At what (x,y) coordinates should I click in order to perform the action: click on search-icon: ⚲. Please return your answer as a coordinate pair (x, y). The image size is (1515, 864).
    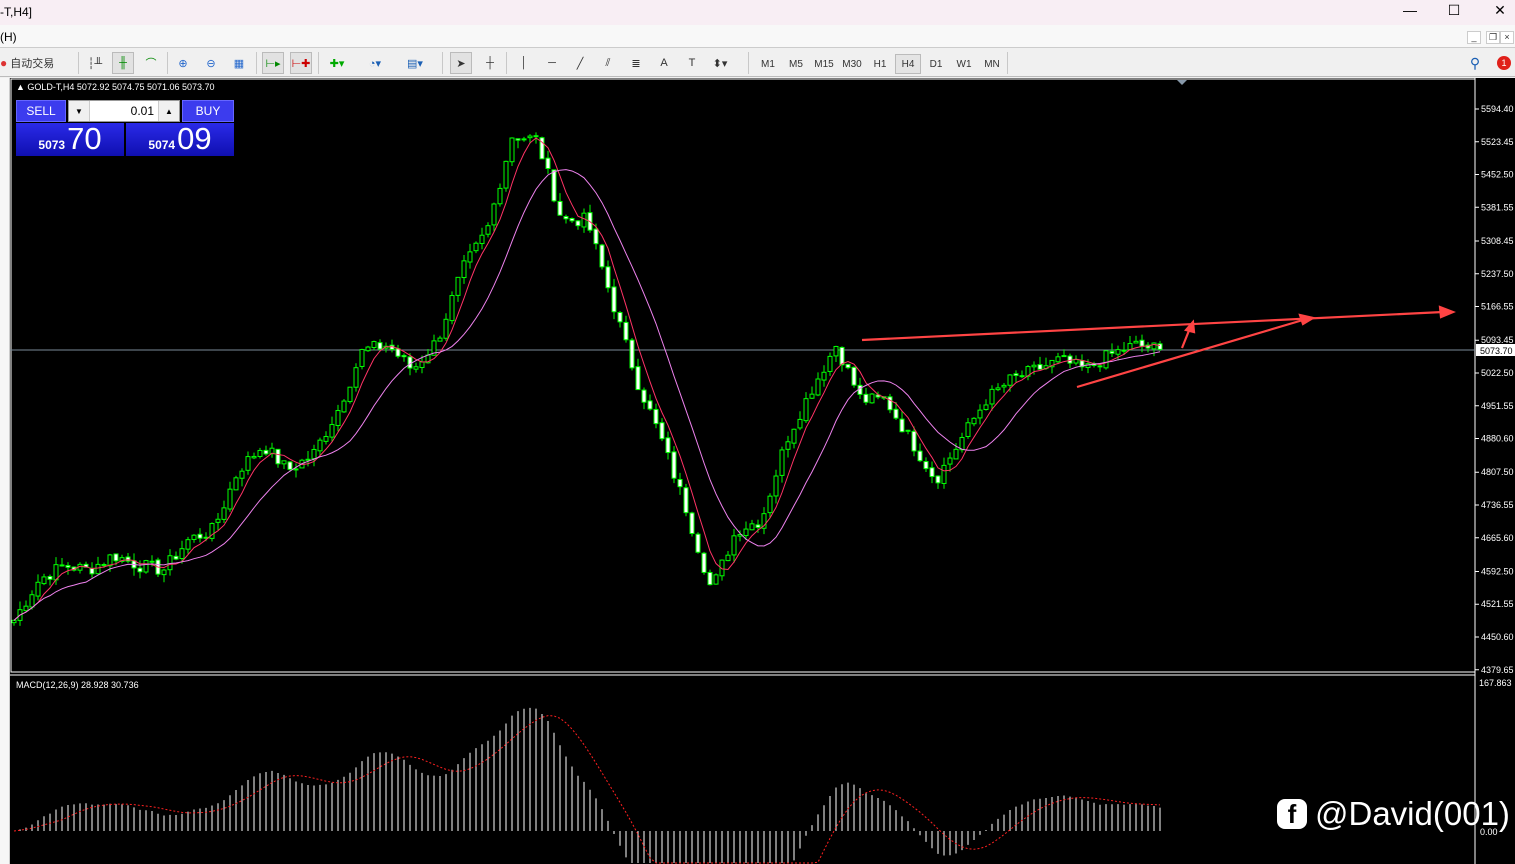
    Looking at the image, I should click on (1475, 63).